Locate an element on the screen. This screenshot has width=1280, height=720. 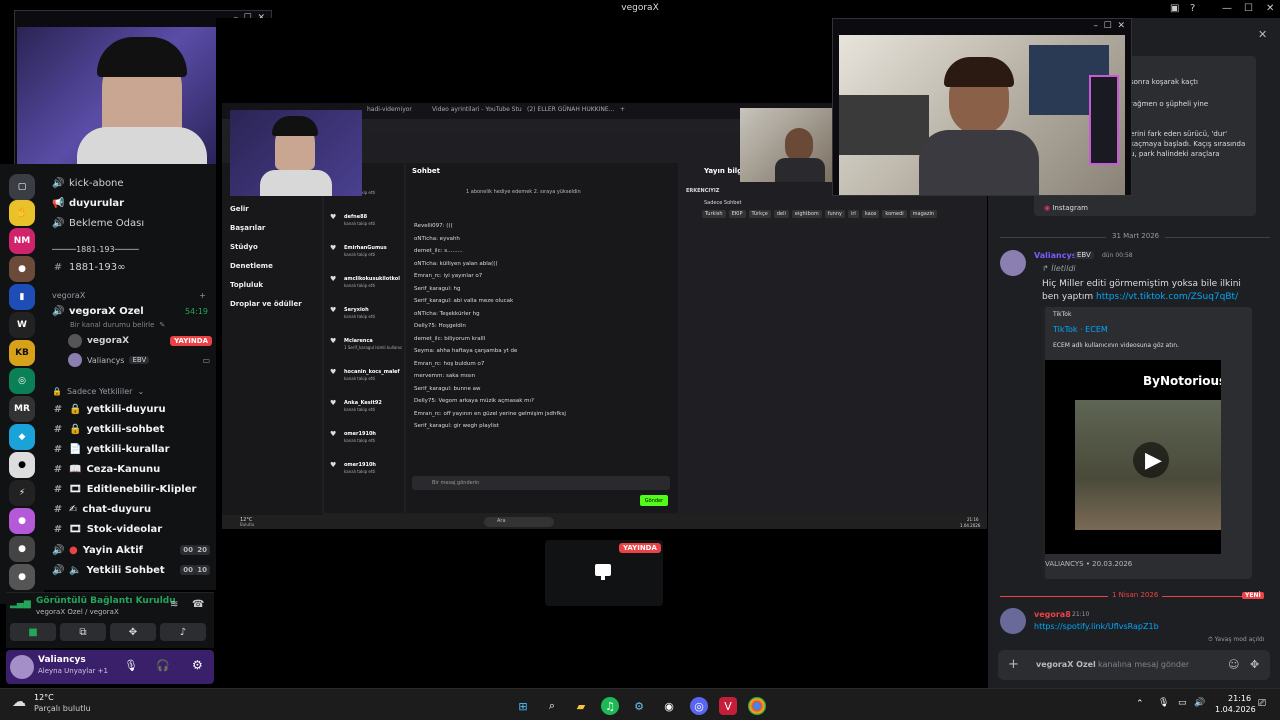
plus-icon: + is located at coordinates (1013, 664).